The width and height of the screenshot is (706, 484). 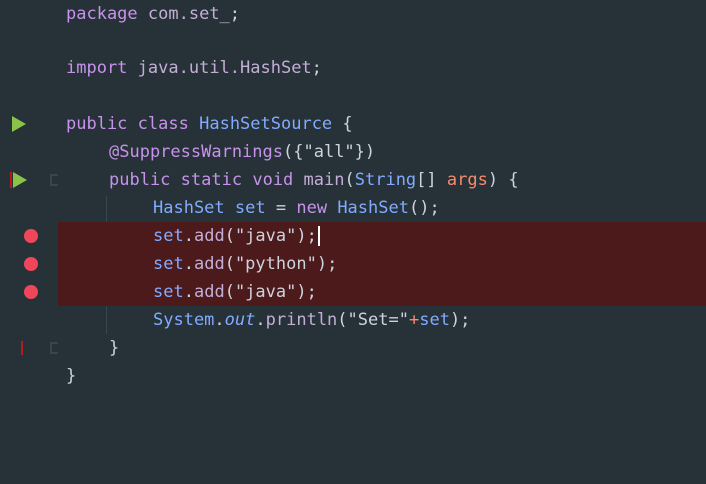 What do you see at coordinates (29, 348) in the screenshot?
I see `fold-marker-icon` at bounding box center [29, 348].